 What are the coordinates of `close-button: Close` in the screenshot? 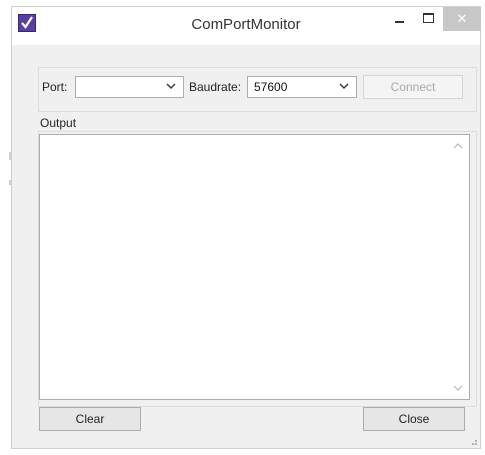 It's located at (414, 419).